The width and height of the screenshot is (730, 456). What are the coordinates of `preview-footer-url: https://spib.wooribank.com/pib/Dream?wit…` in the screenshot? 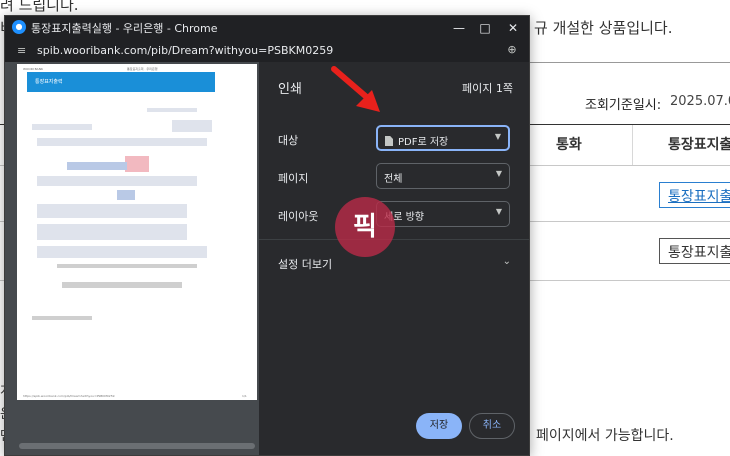 It's located at (69, 396).